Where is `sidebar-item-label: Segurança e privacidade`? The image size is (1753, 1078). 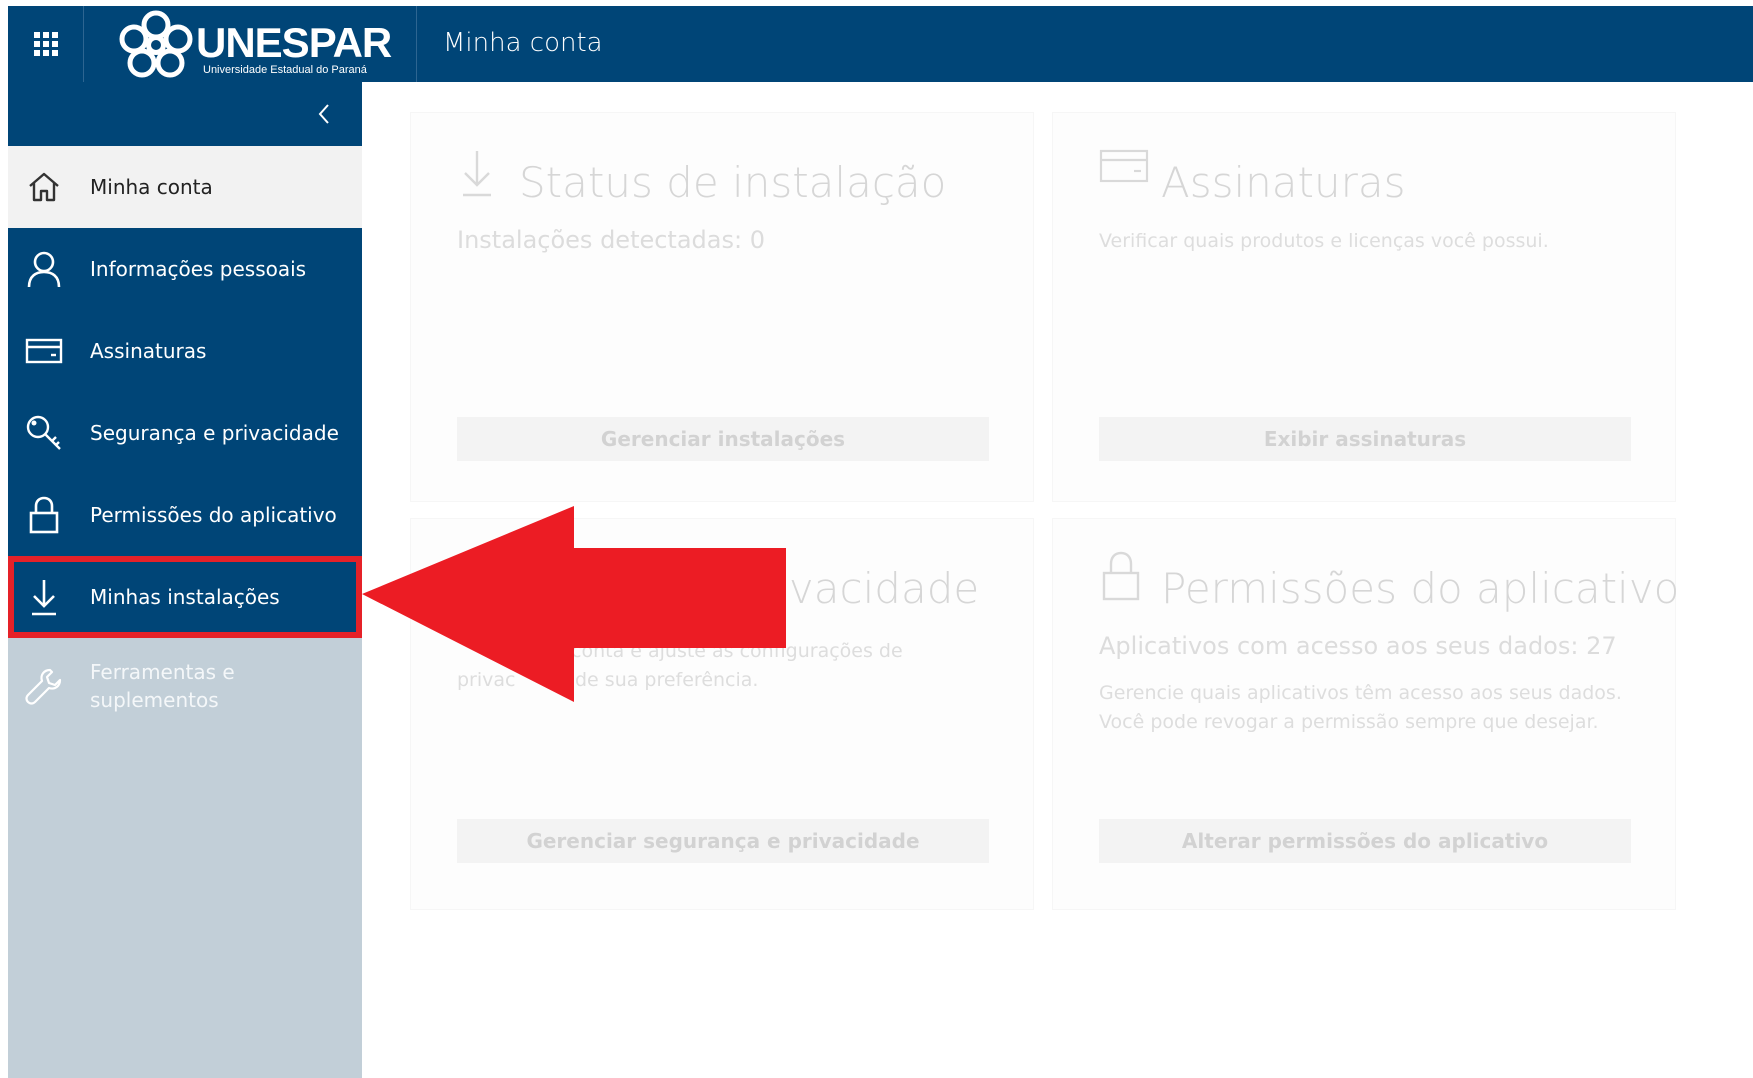
sidebar-item-label: Segurança e privacidade is located at coordinates (214, 433).